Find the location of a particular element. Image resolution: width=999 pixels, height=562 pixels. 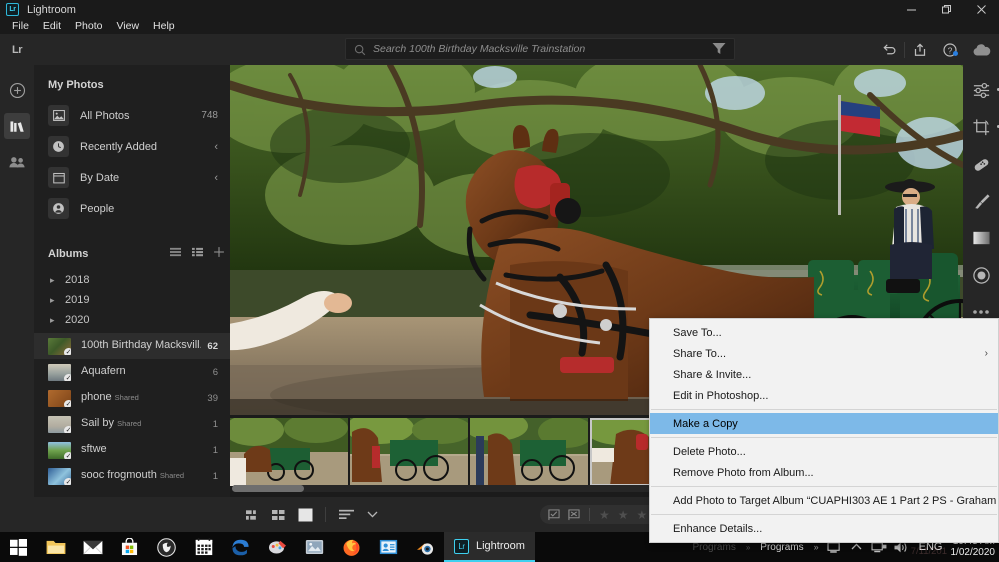

add-album-icon is located at coordinates (219, 253).